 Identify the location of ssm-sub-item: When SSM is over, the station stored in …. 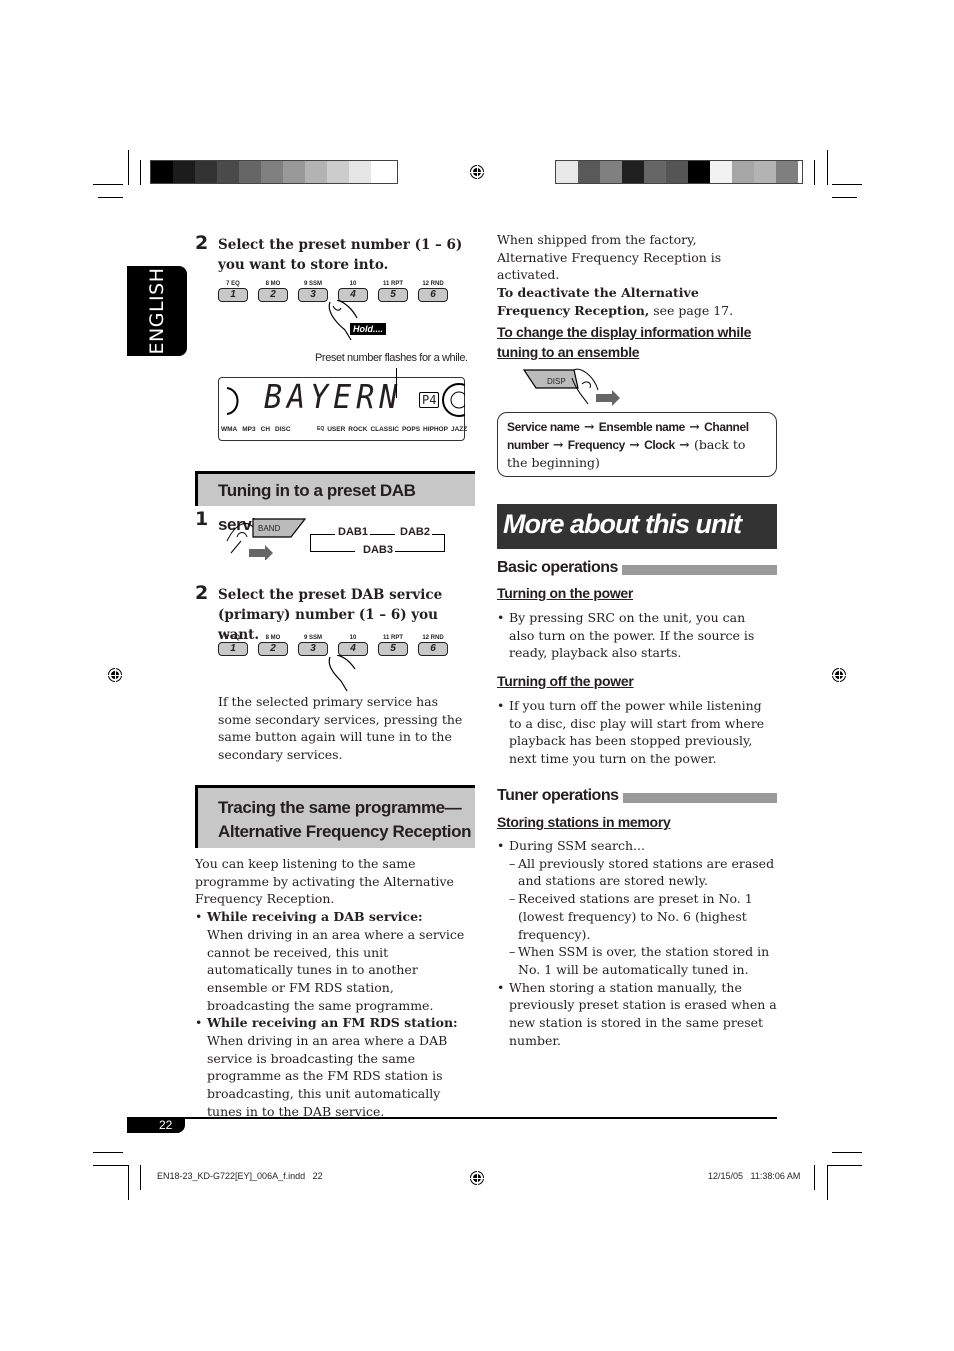
(643, 960).